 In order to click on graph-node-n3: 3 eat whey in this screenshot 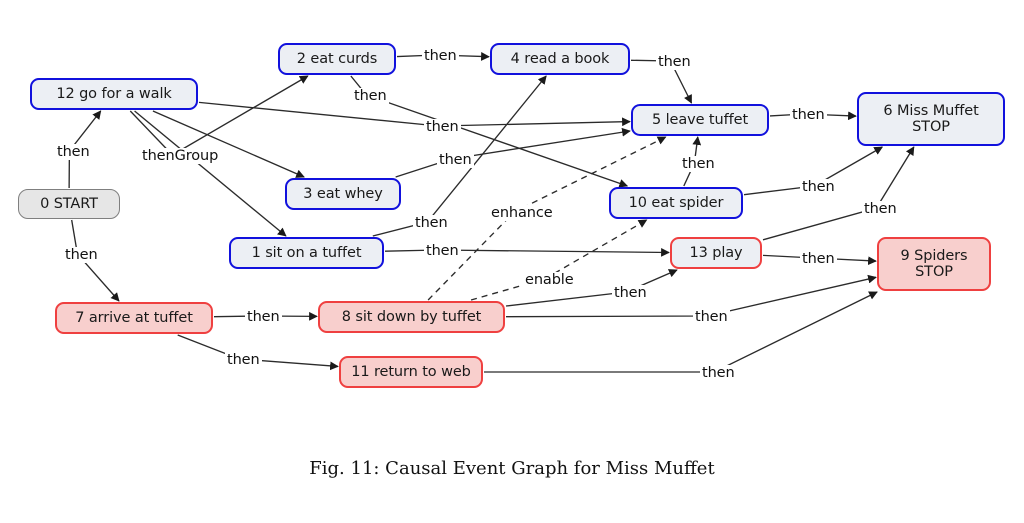, I will do `click(343, 194)`.